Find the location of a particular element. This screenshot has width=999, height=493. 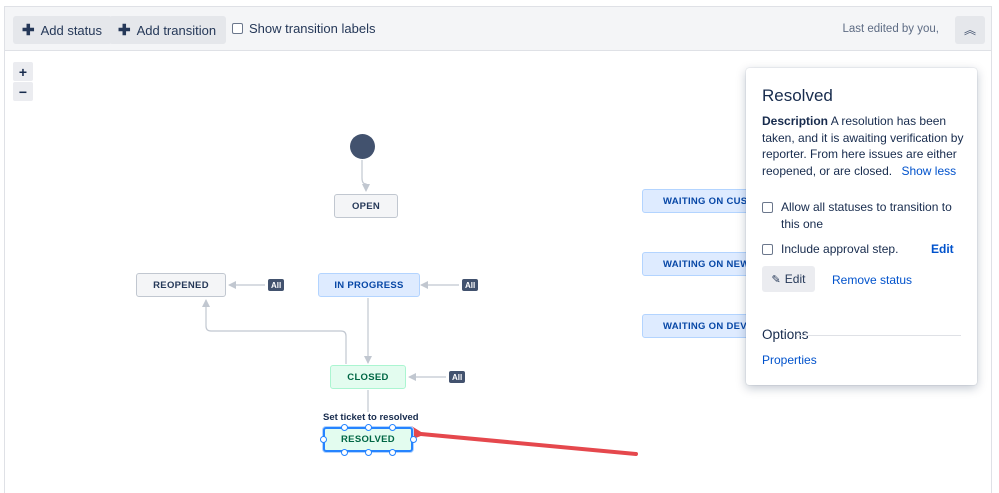

include-approval-label: Include approval step. is located at coordinates (840, 249).